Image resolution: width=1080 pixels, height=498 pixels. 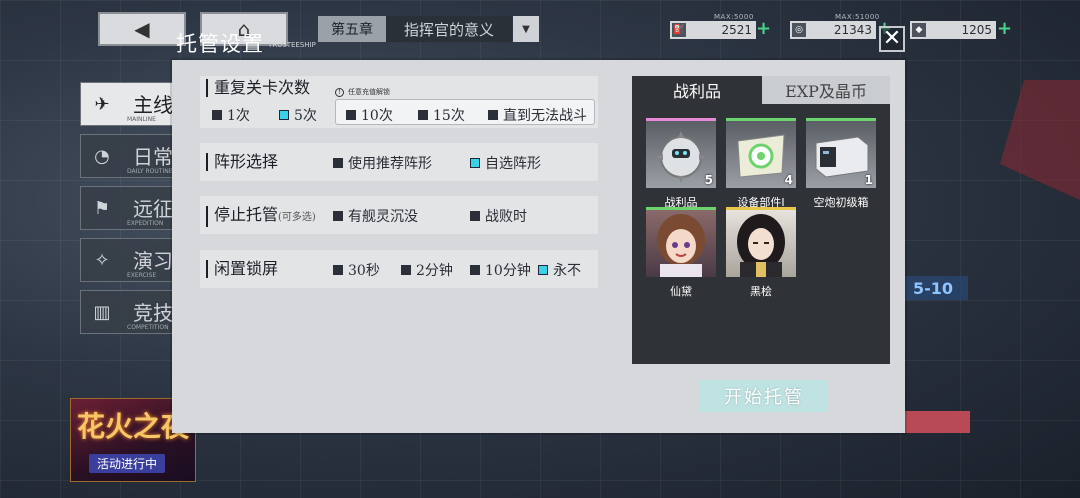 What do you see at coordinates (148, 327) in the screenshot?
I see `menu-competition-sub: COMPETITION` at bounding box center [148, 327].